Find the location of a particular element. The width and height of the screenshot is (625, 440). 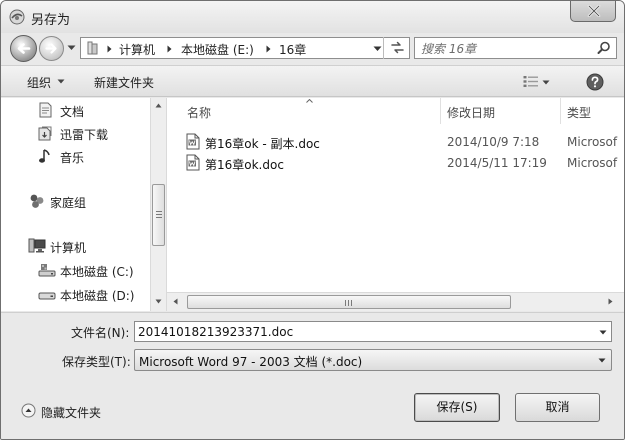

file-name: 第16章ok - 副本.doc is located at coordinates (262, 144).